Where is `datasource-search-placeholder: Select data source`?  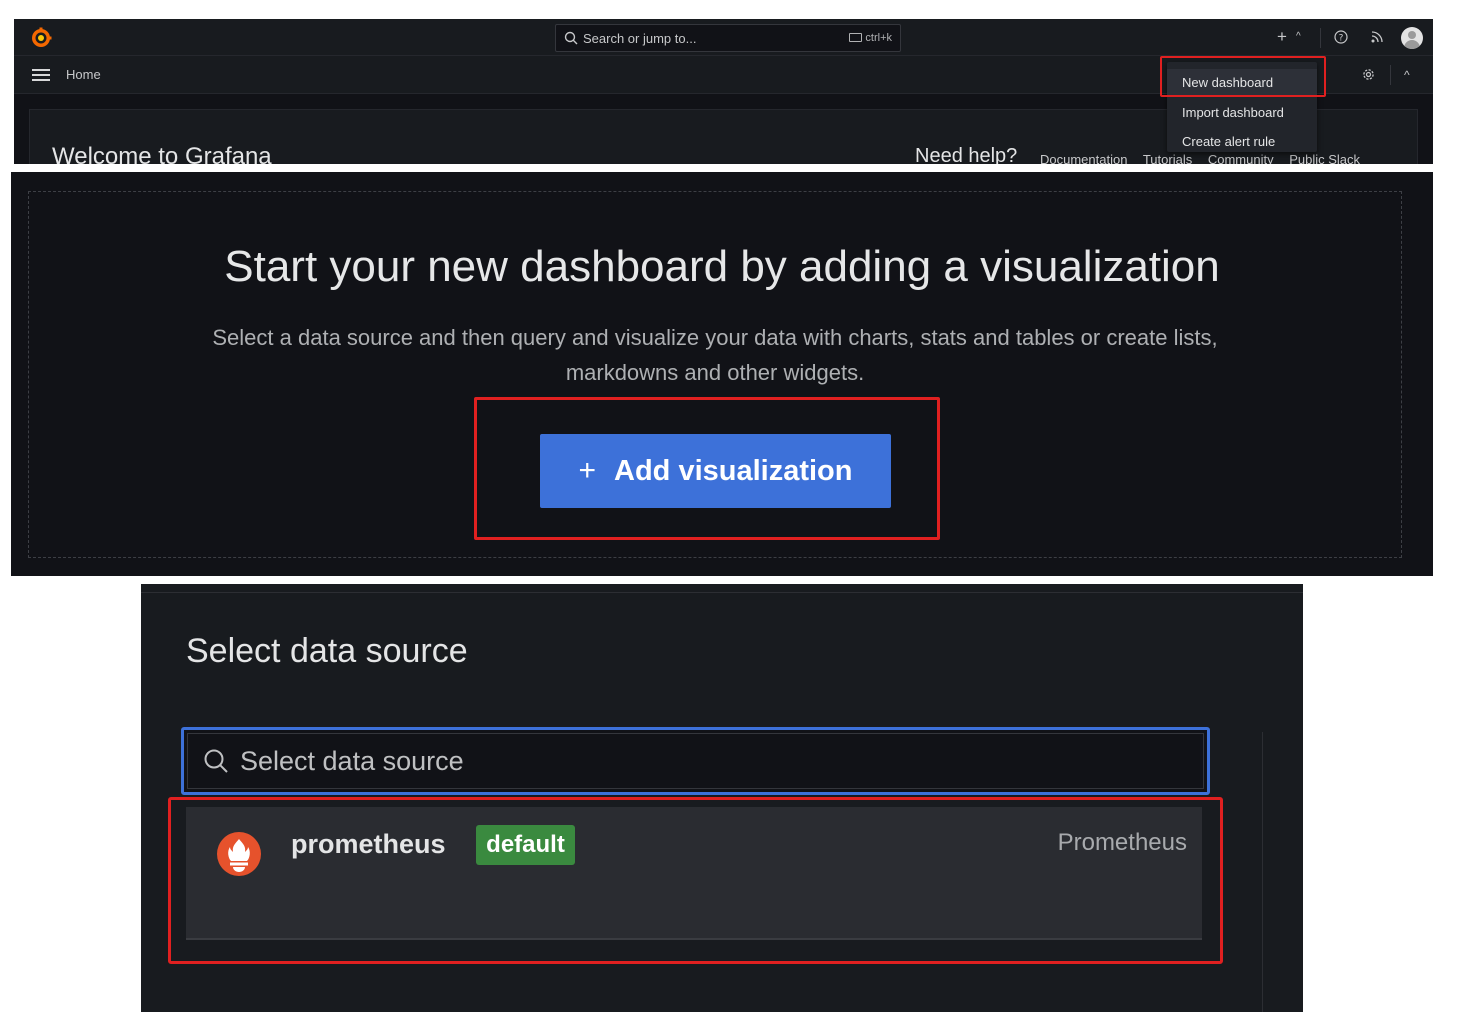 datasource-search-placeholder: Select data source is located at coordinates (352, 761).